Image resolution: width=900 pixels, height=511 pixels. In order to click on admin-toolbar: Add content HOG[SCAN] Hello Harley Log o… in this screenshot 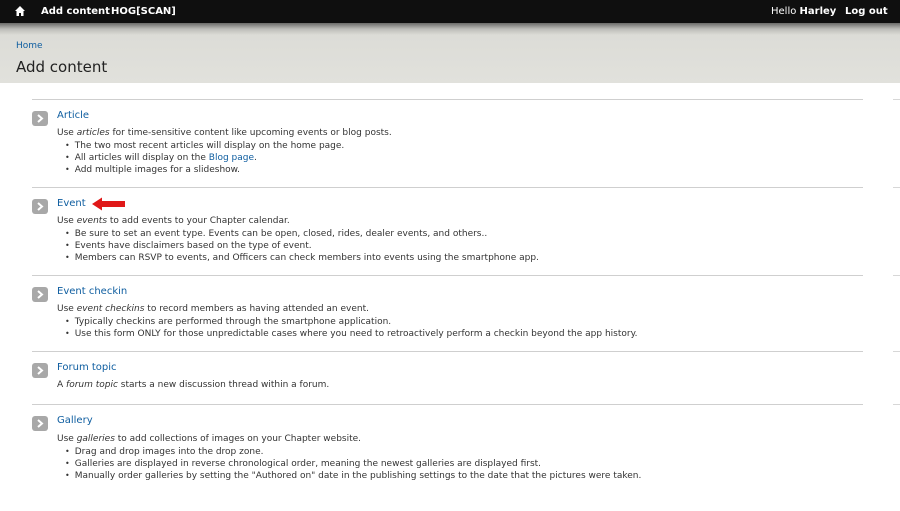, I will do `click(450, 11)`.